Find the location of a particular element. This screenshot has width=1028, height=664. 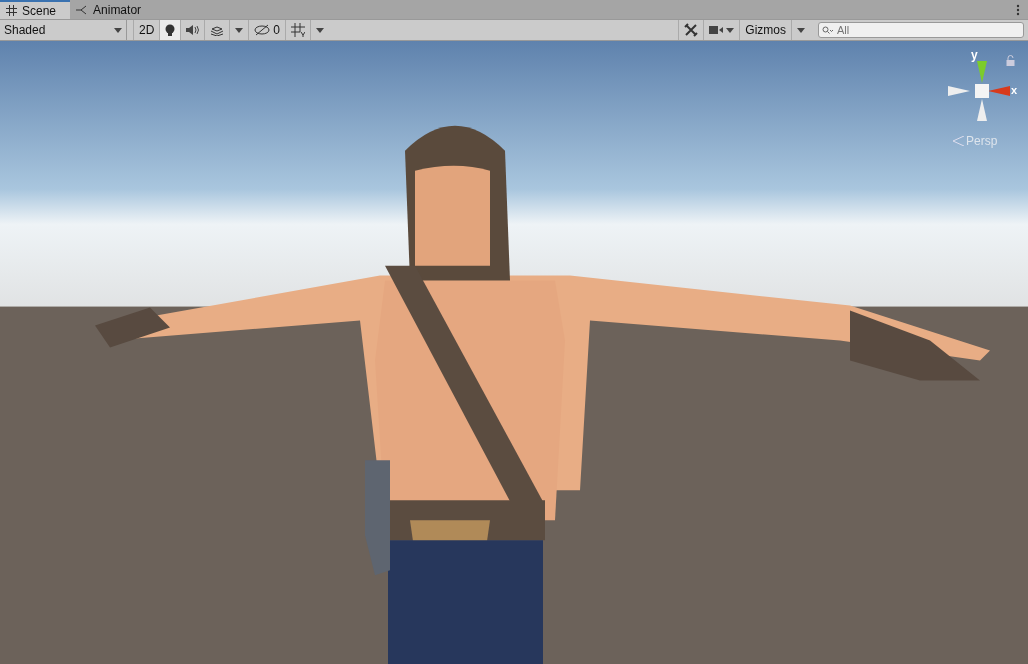

grid-icon is located at coordinates (11, 10).